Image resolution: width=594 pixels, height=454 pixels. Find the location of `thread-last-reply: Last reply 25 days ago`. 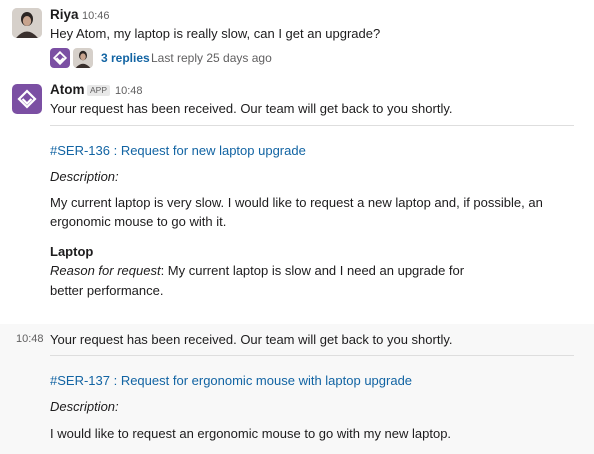

thread-last-reply: Last reply 25 days ago is located at coordinates (211, 58).